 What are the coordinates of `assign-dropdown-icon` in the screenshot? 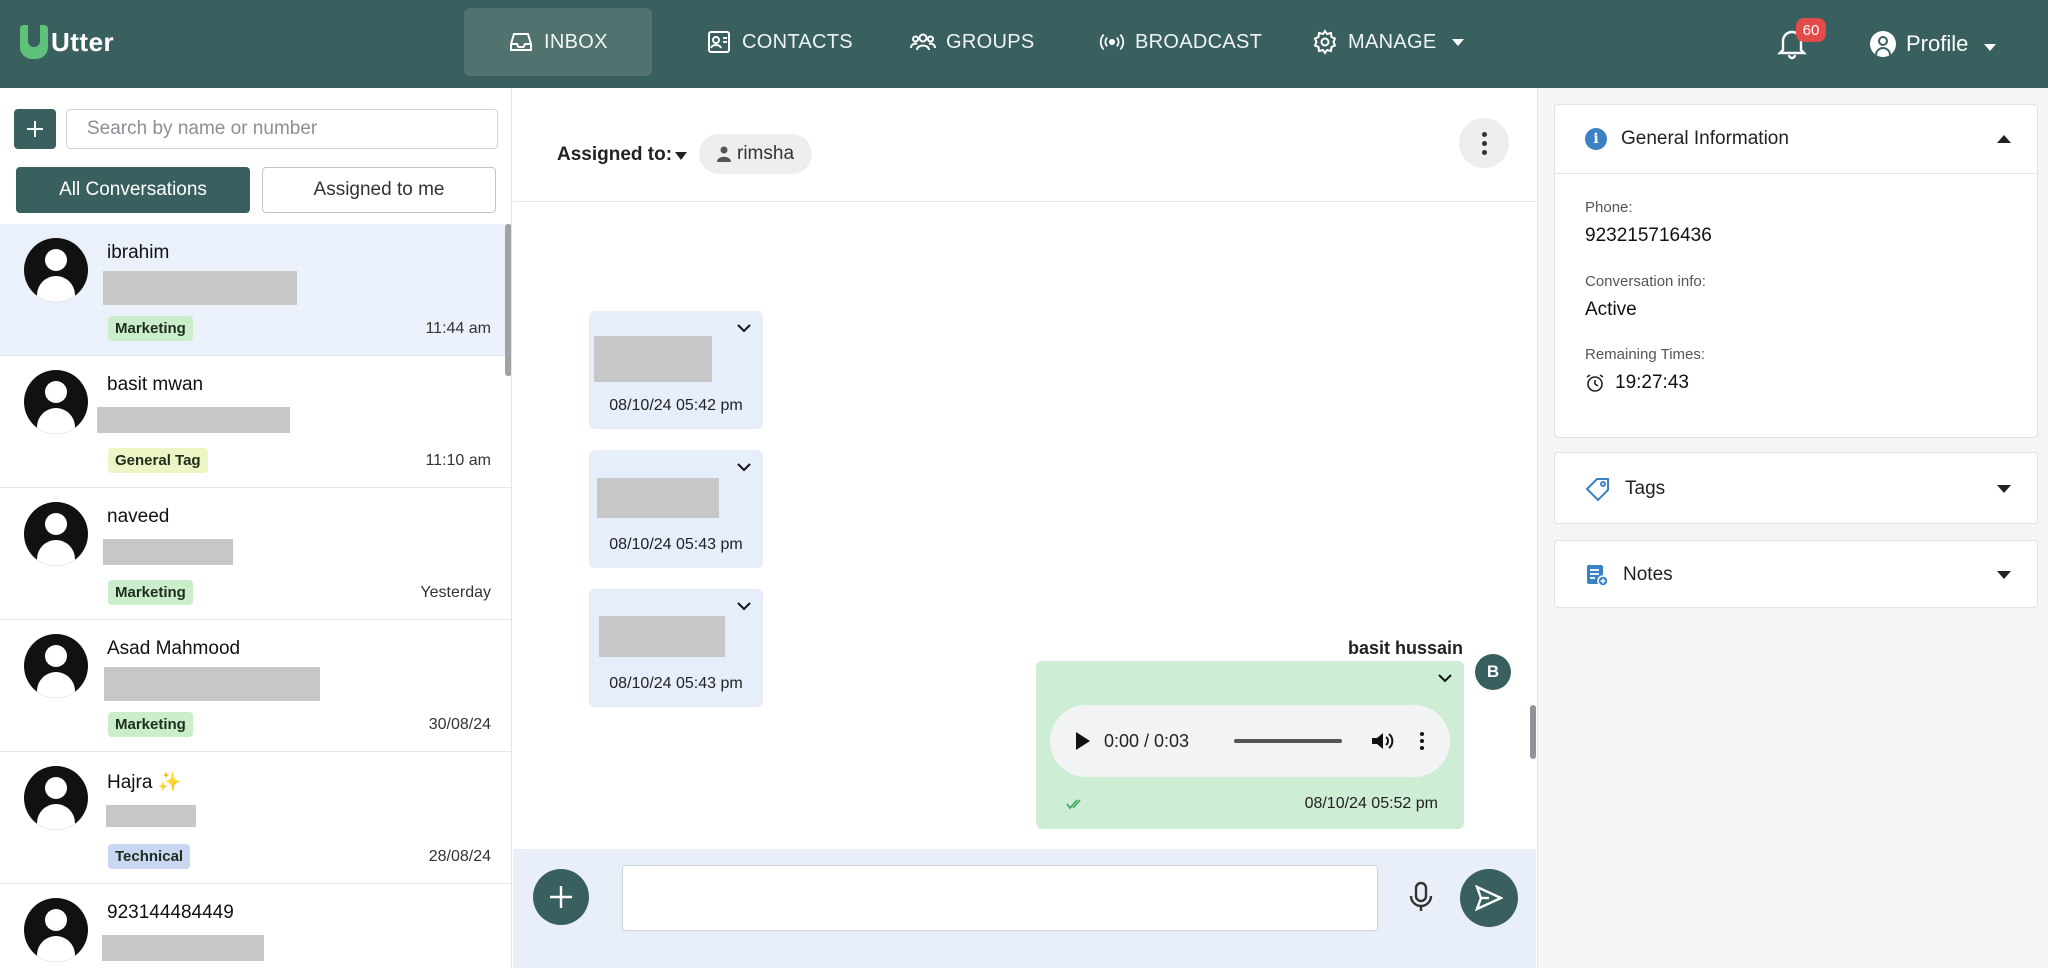 It's located at (681, 156).